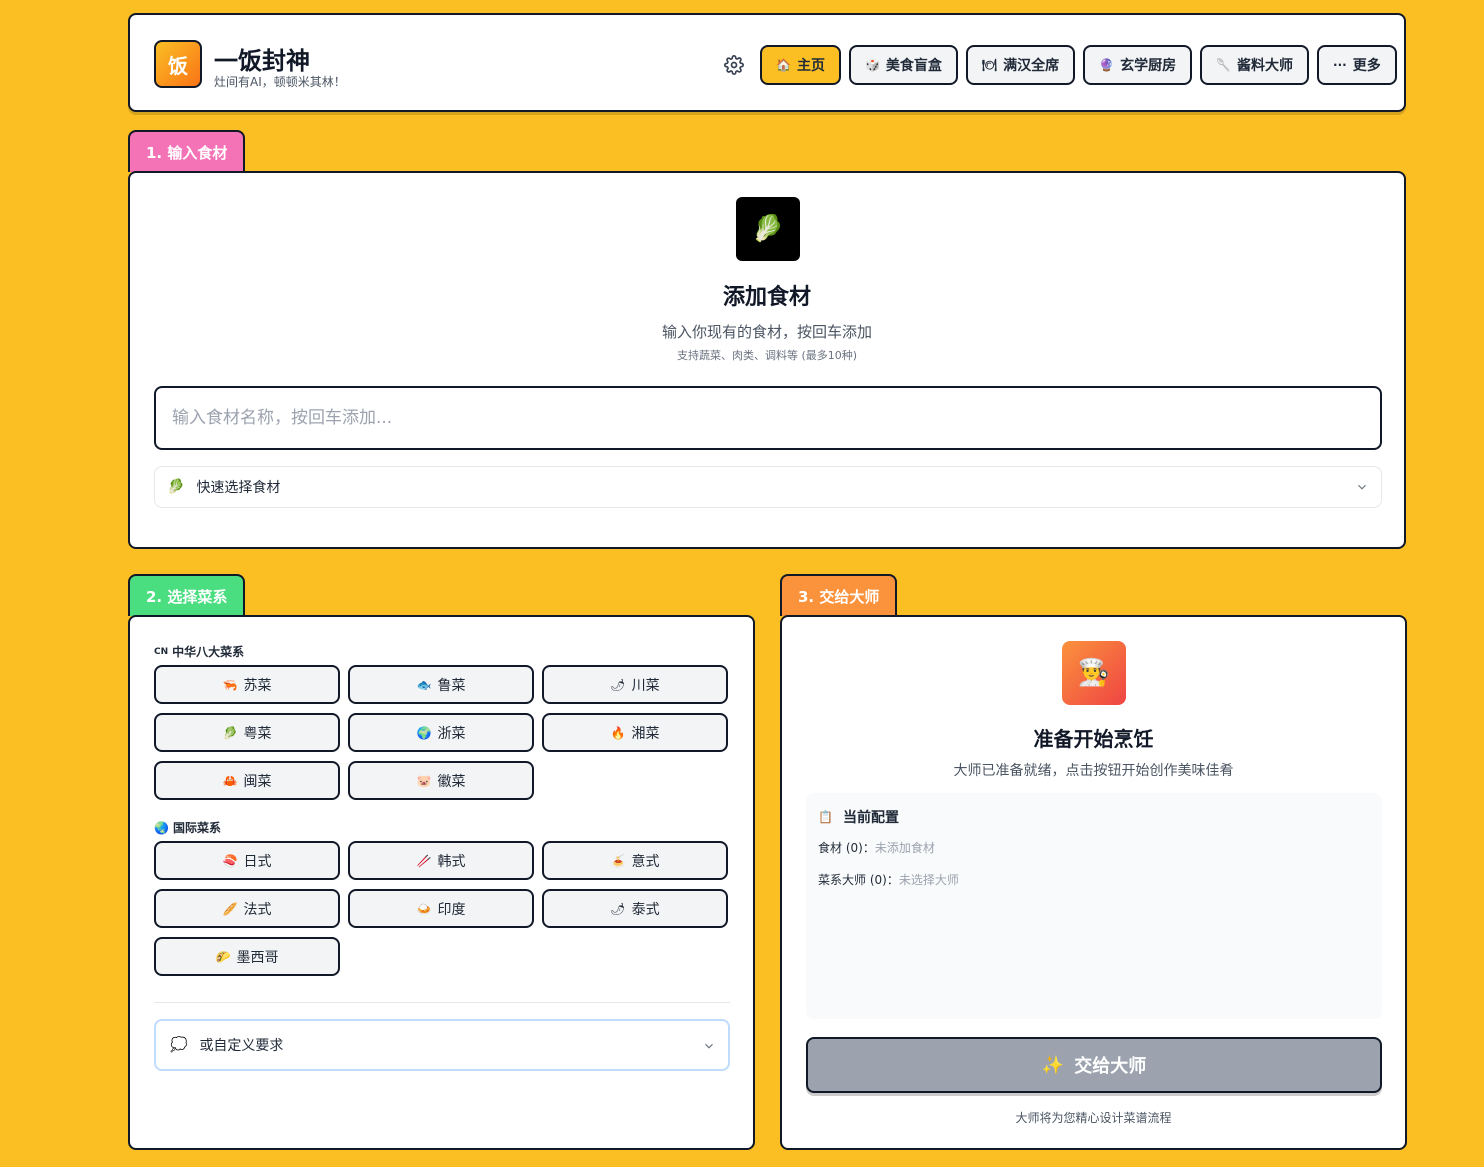 The image size is (1484, 1167). I want to click on cuisine-button-korean: 🥢 韩式, so click(441, 860).